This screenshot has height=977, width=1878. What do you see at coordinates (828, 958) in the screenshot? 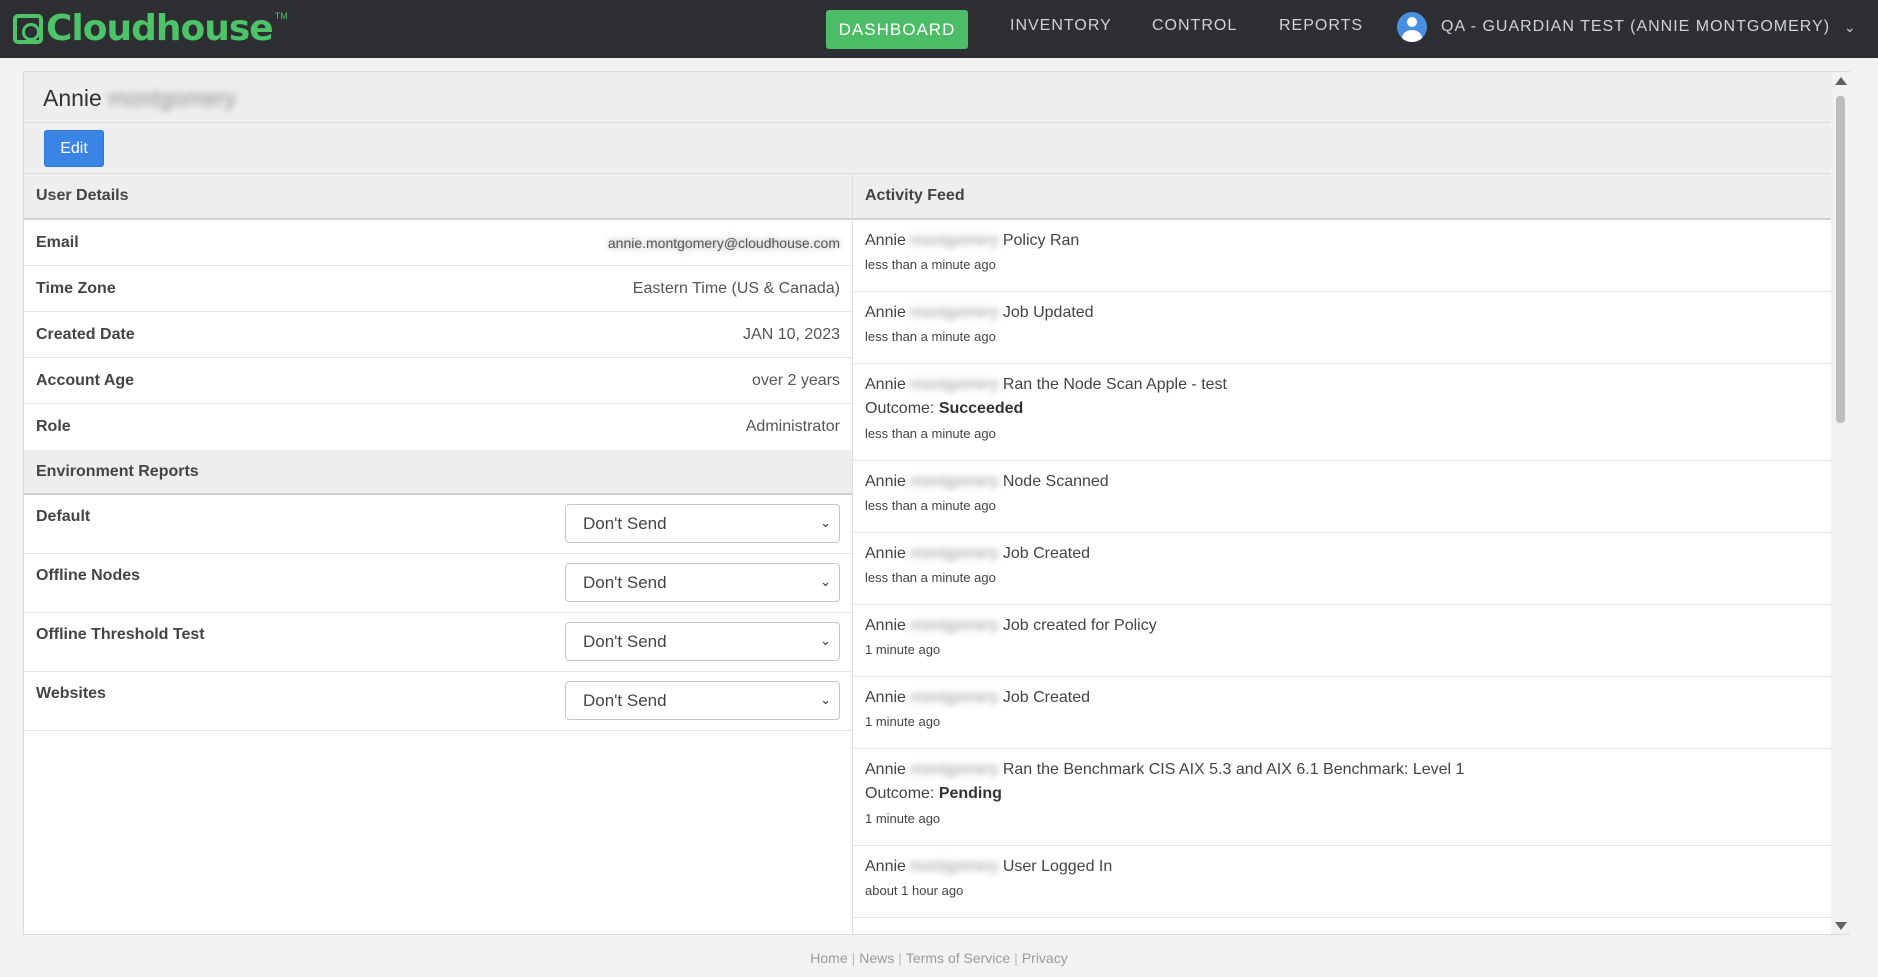
I see `footer-home-link: Home` at bounding box center [828, 958].